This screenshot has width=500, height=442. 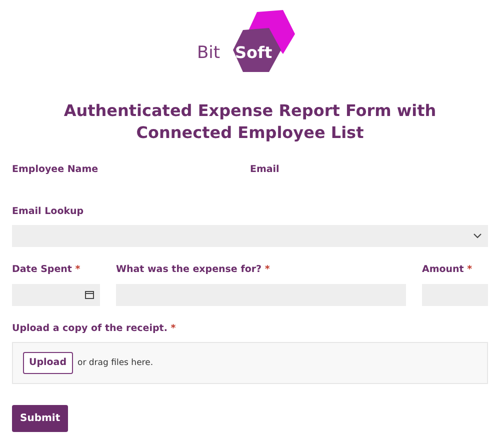 What do you see at coordinates (250, 236) in the screenshot?
I see `email-lookup-select` at bounding box center [250, 236].